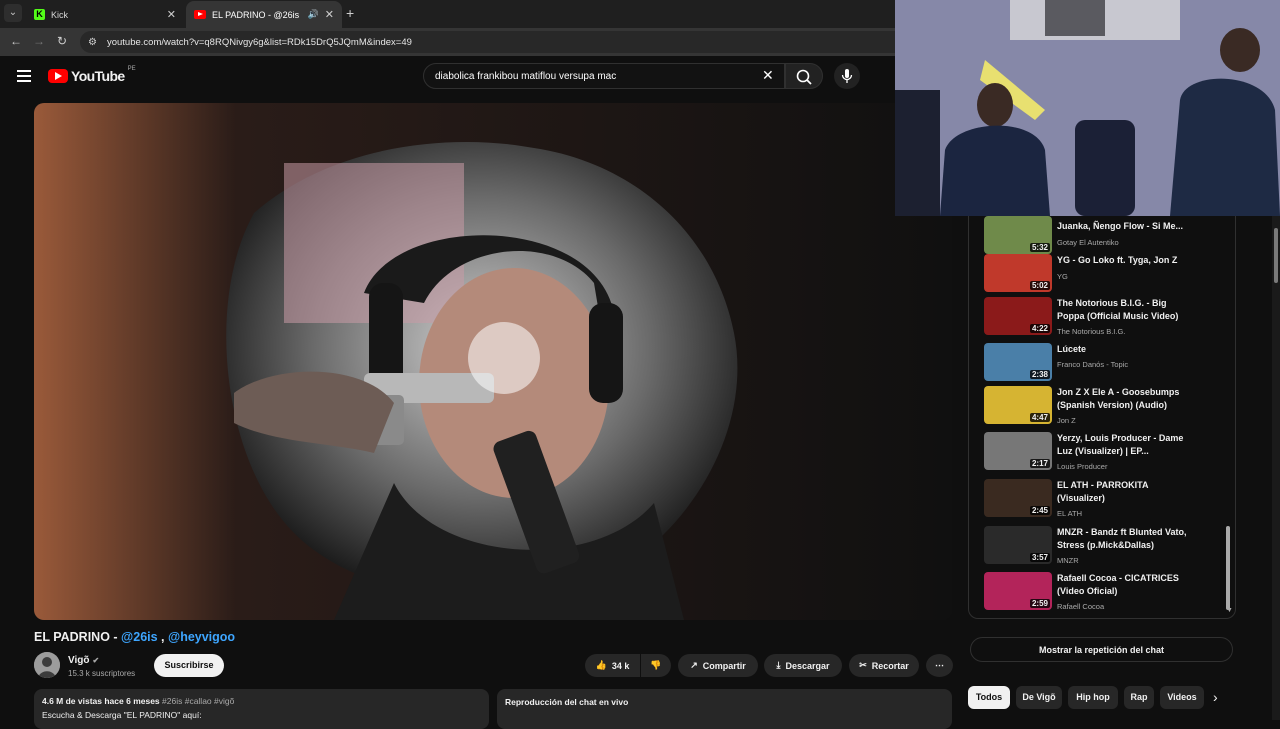 The image size is (1280, 729). What do you see at coordinates (1091, 331) in the screenshot?
I see `channel-name: The Notorious B.I.G.` at bounding box center [1091, 331].